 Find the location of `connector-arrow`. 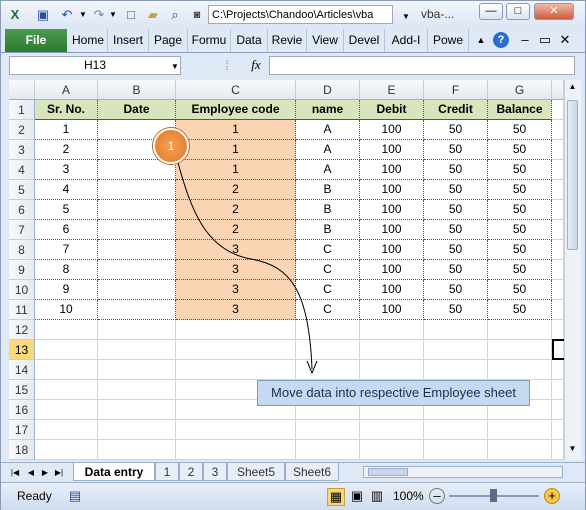

connector-arrow is located at coordinates (247, 266).